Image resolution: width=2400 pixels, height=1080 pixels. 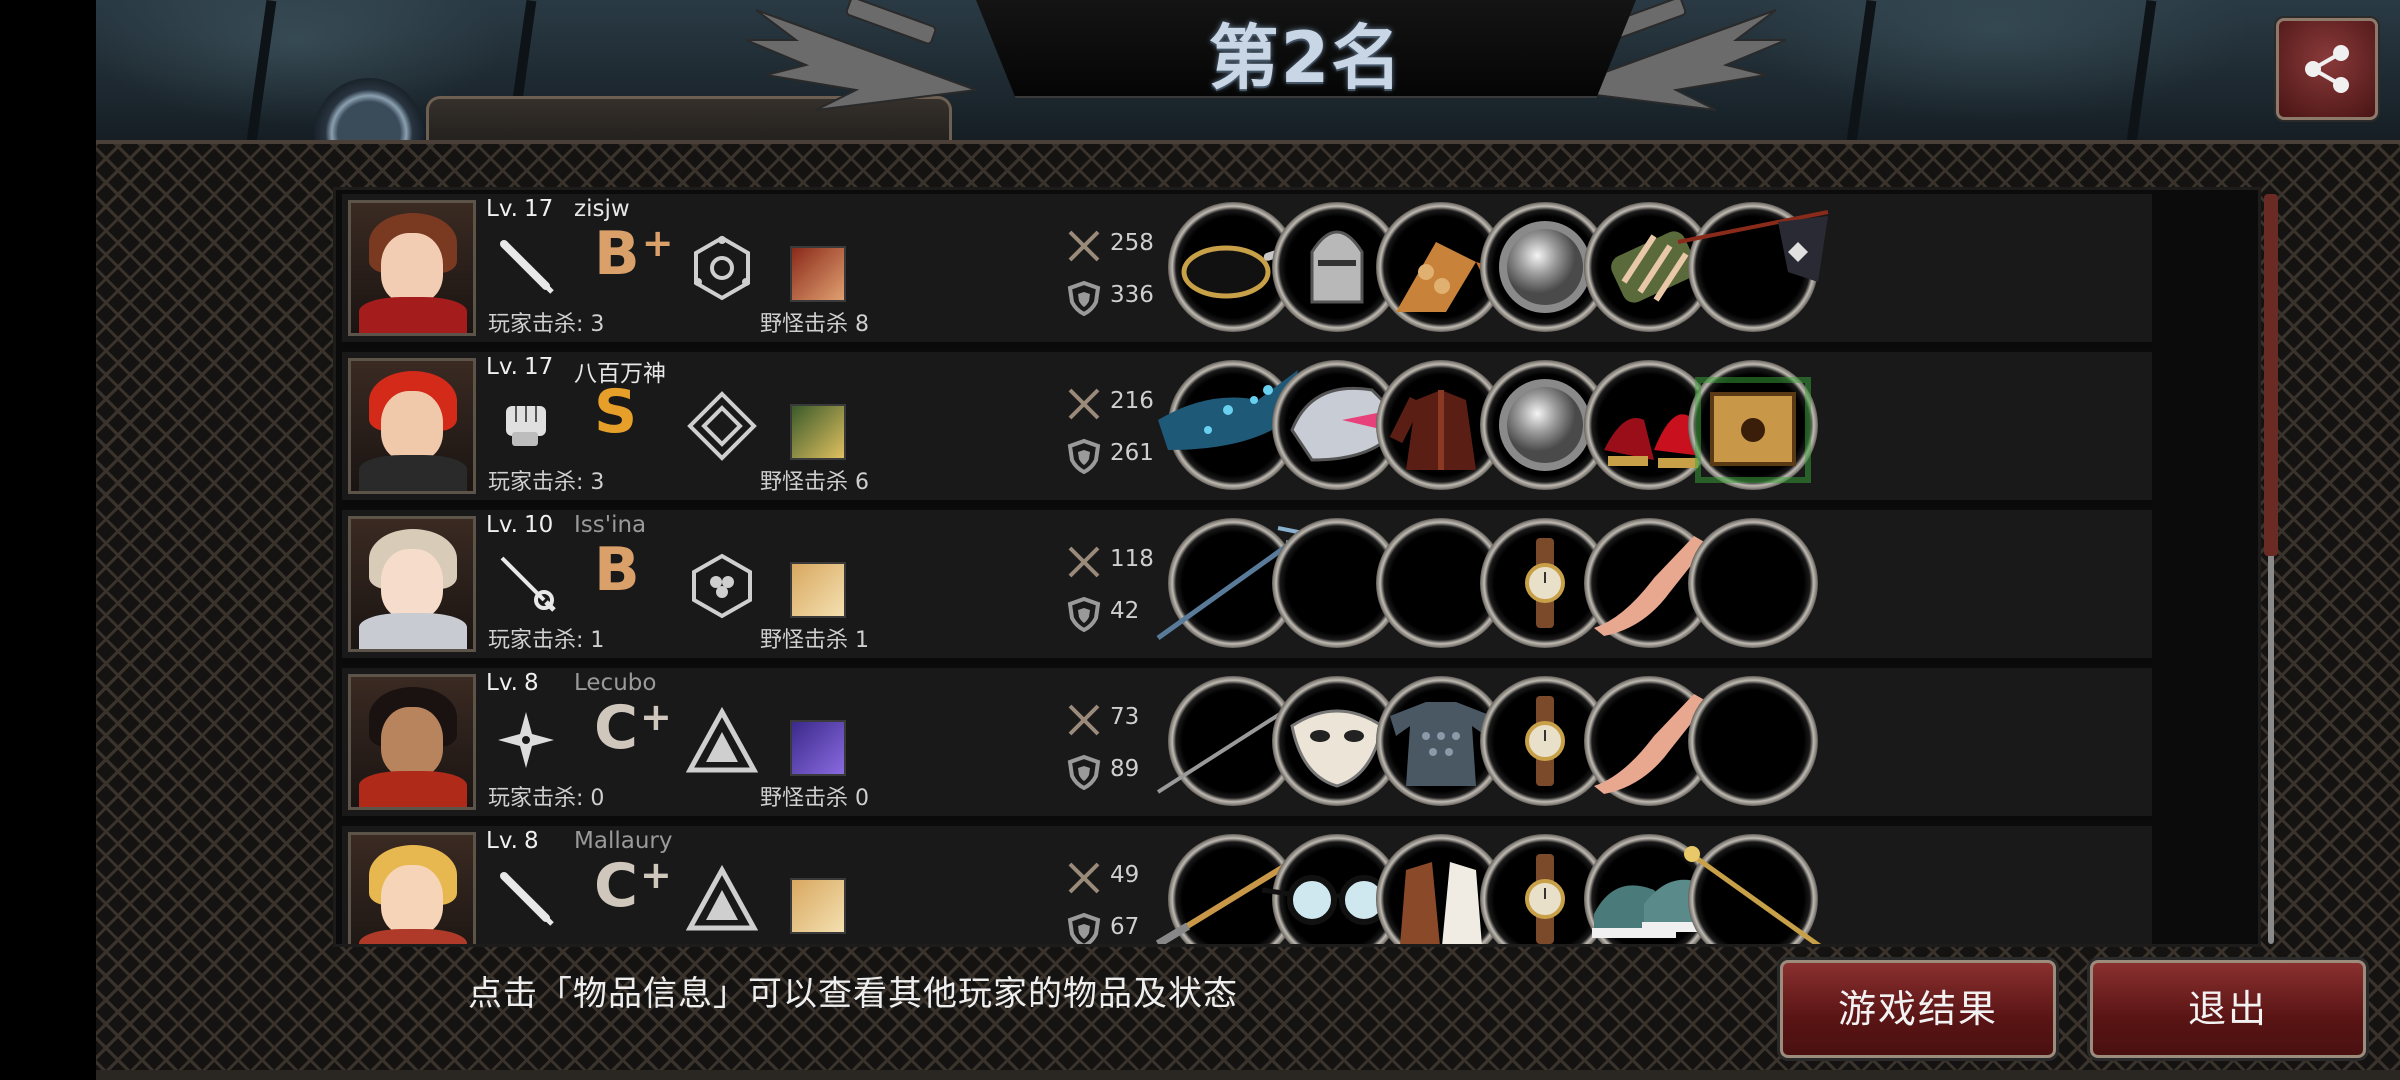 What do you see at coordinates (1132, 559) in the screenshot?
I see `attack-value: 118` at bounding box center [1132, 559].